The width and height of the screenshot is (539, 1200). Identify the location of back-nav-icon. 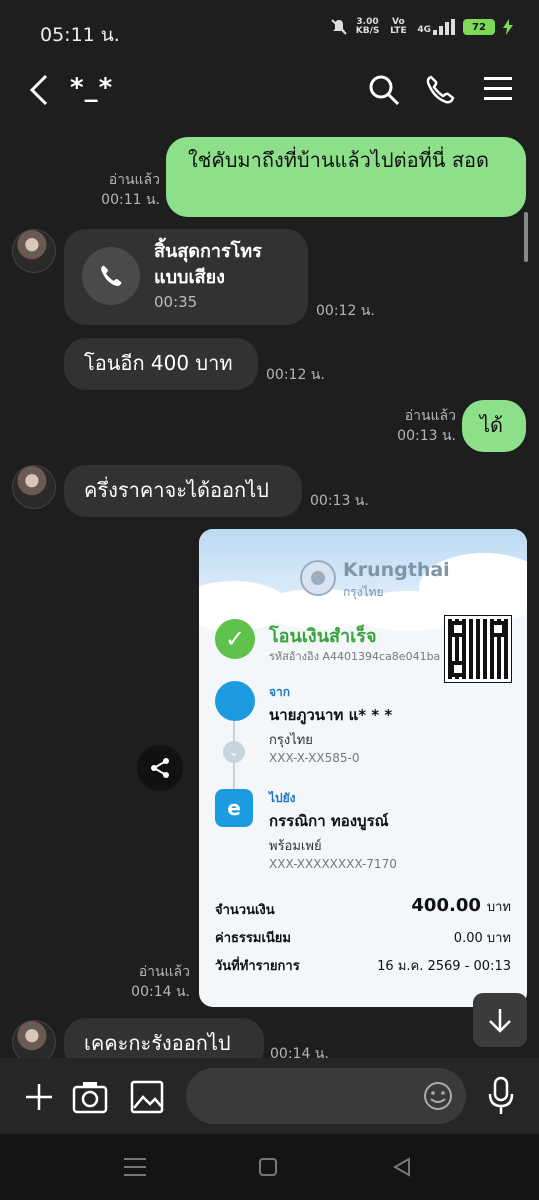
(402, 1167).